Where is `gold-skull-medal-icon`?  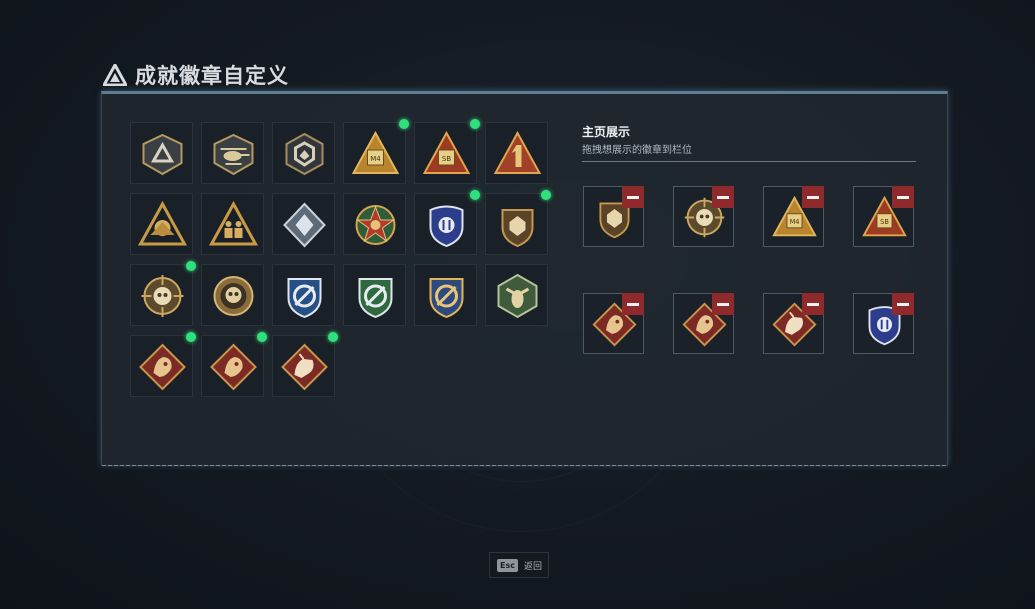 gold-skull-medal-icon is located at coordinates (233, 296).